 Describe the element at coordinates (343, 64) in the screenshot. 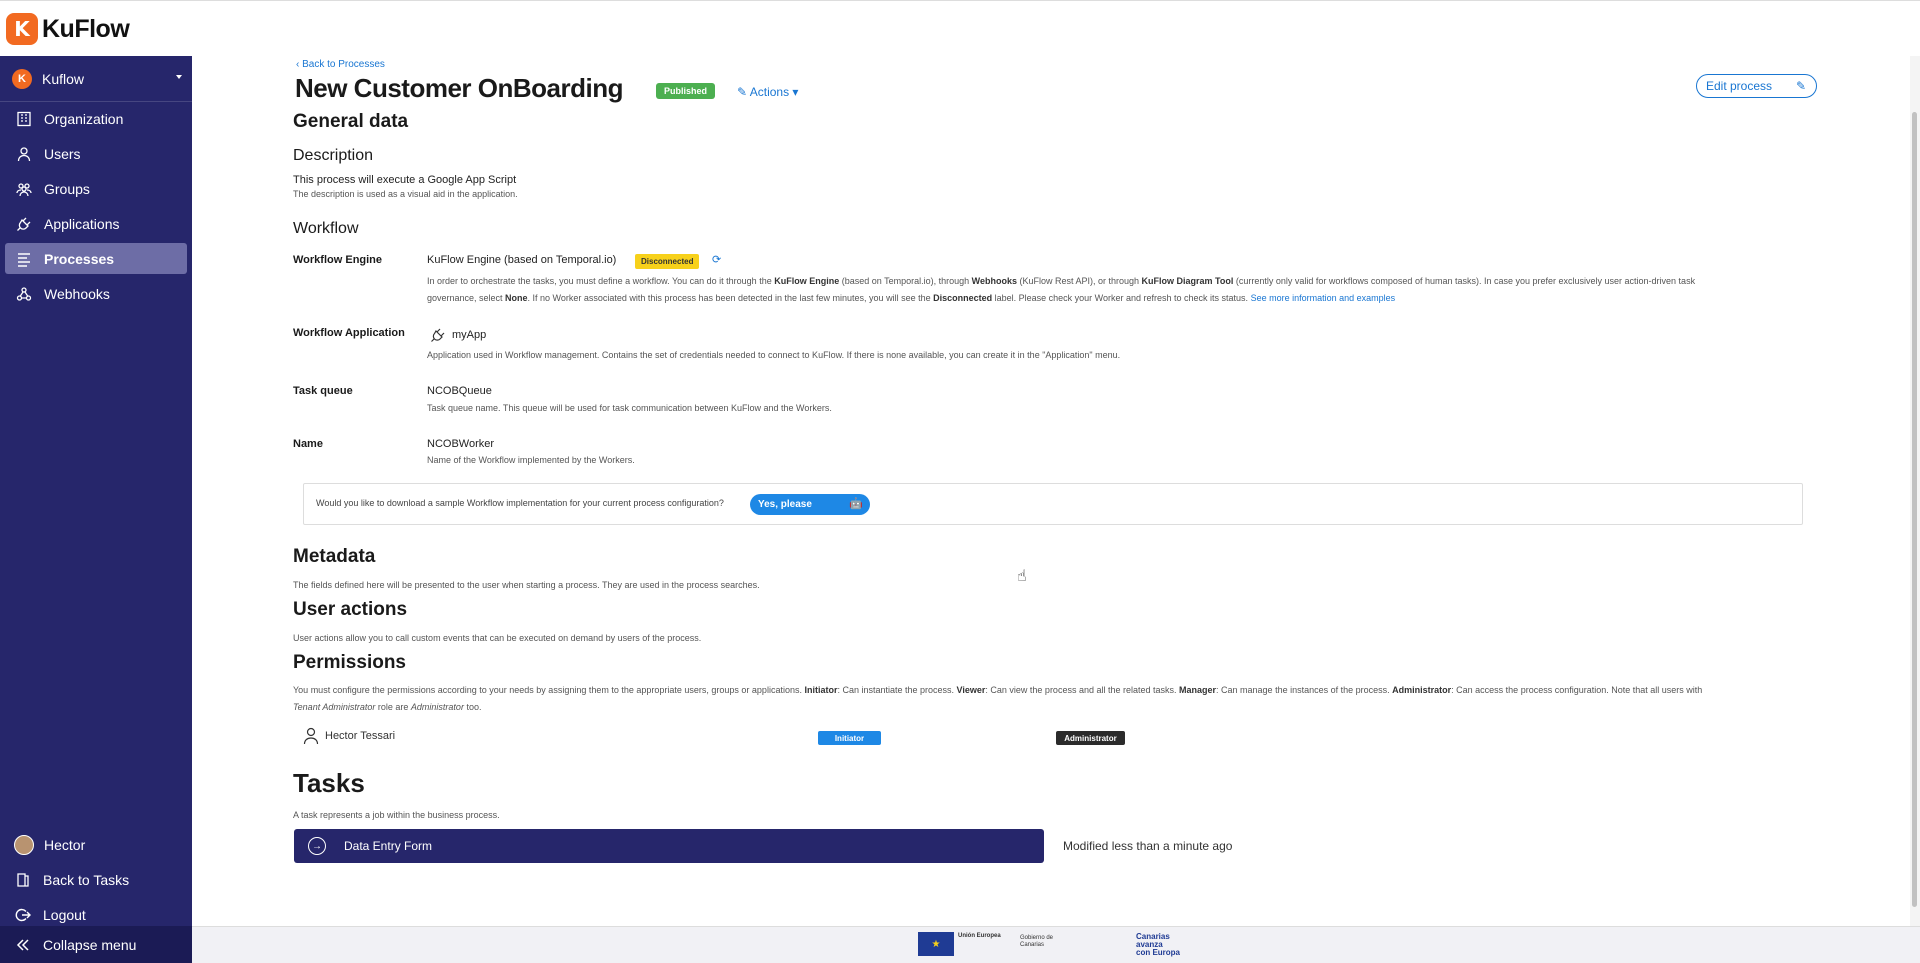

I see `back-link-label: Back to Processes` at that location.